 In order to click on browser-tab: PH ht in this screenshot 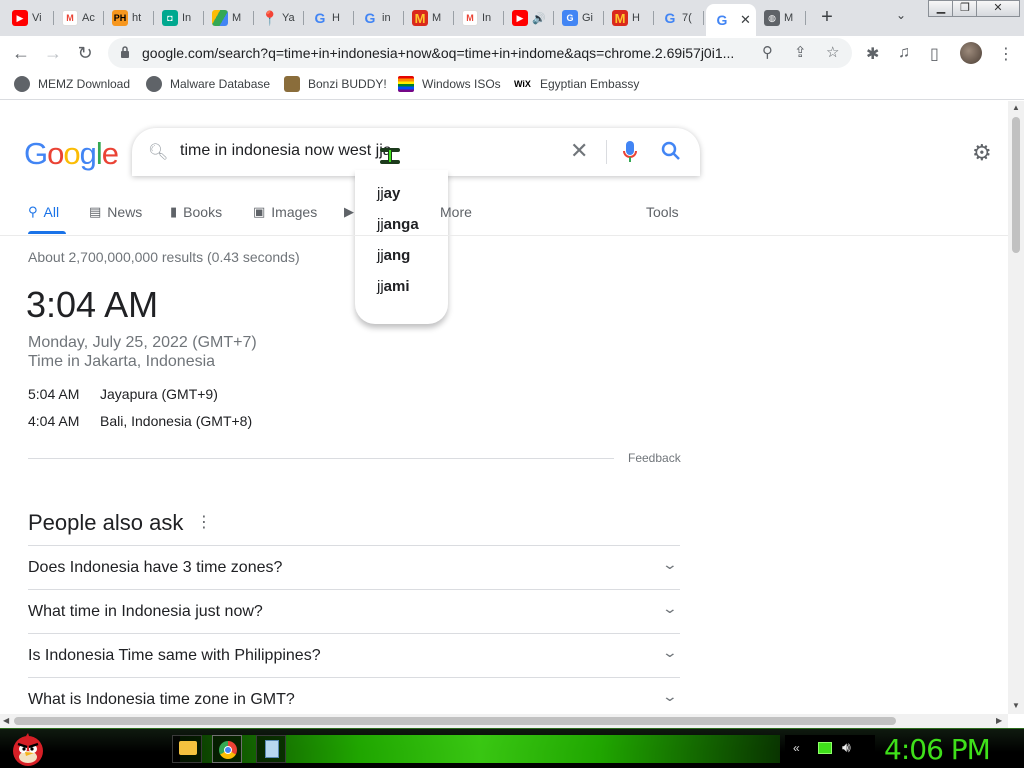, I will do `click(129, 18)`.